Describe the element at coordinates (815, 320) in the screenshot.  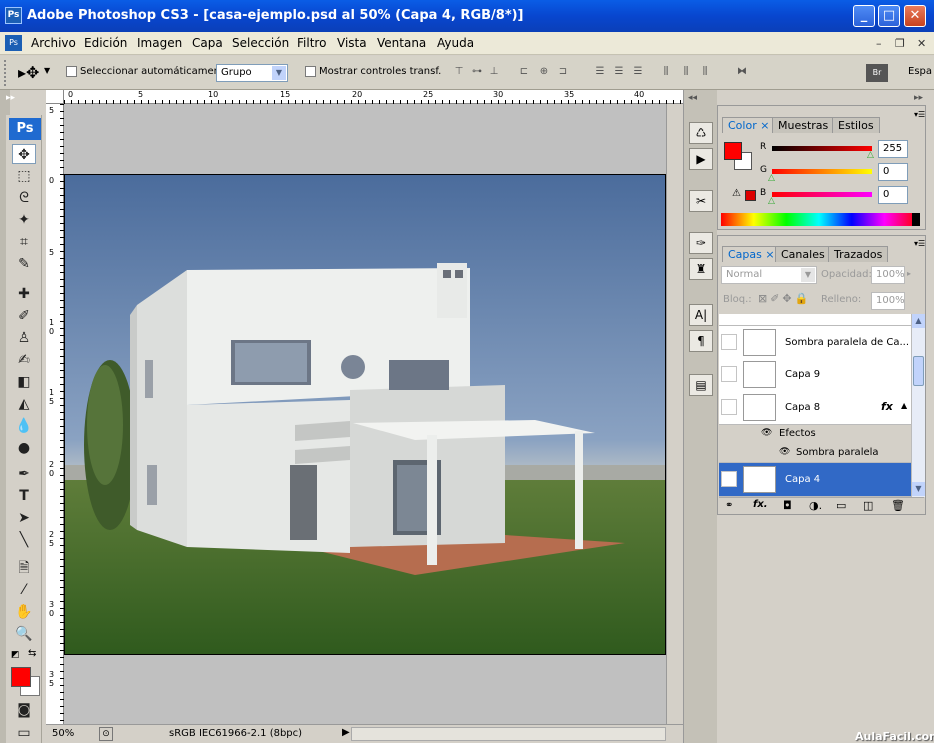
I see `layer-row-partial` at that location.